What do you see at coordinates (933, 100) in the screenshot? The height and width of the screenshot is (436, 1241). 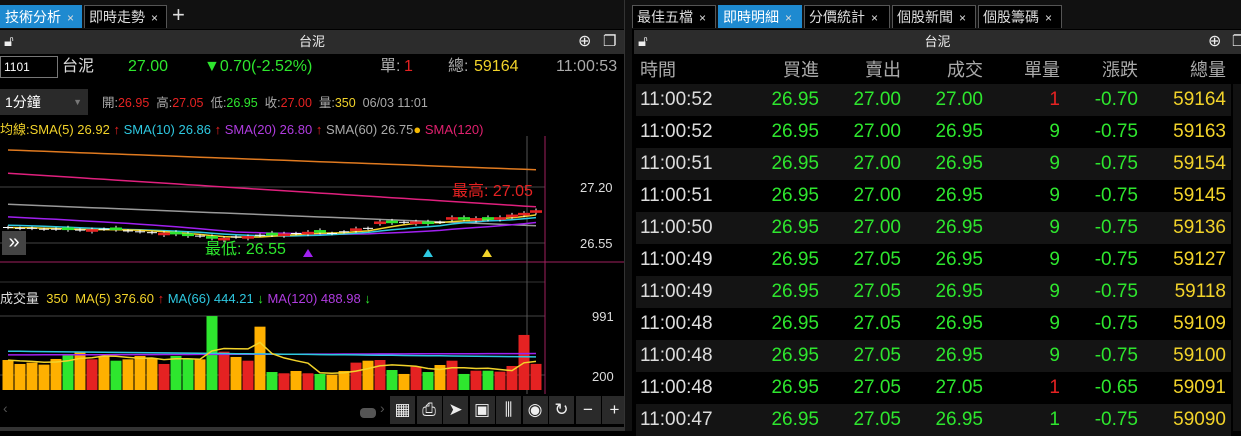 I see `table-row: 11:00:52 26.95 27.00 27.00 1 -0.70 59164` at bounding box center [933, 100].